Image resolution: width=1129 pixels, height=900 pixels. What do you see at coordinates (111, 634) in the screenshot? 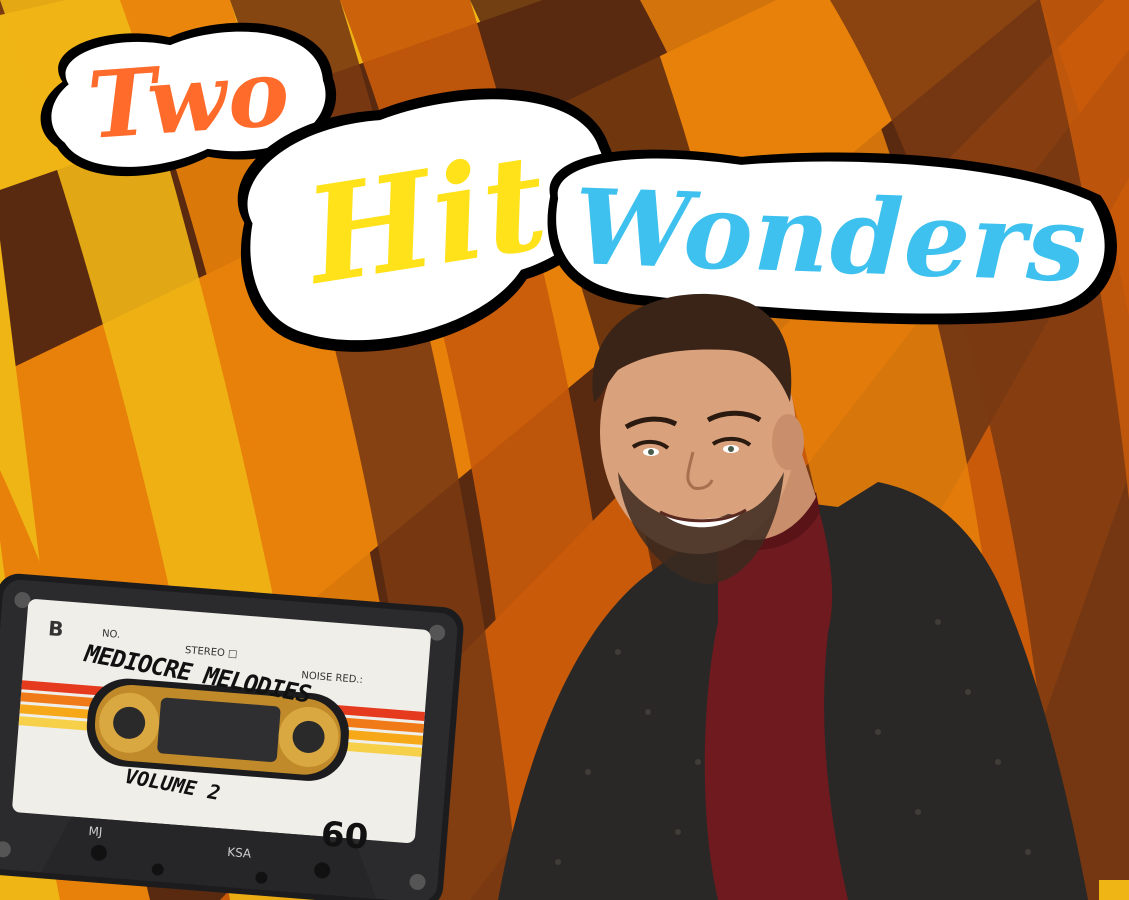
I see `cassette-no-label: NO.` at bounding box center [111, 634].